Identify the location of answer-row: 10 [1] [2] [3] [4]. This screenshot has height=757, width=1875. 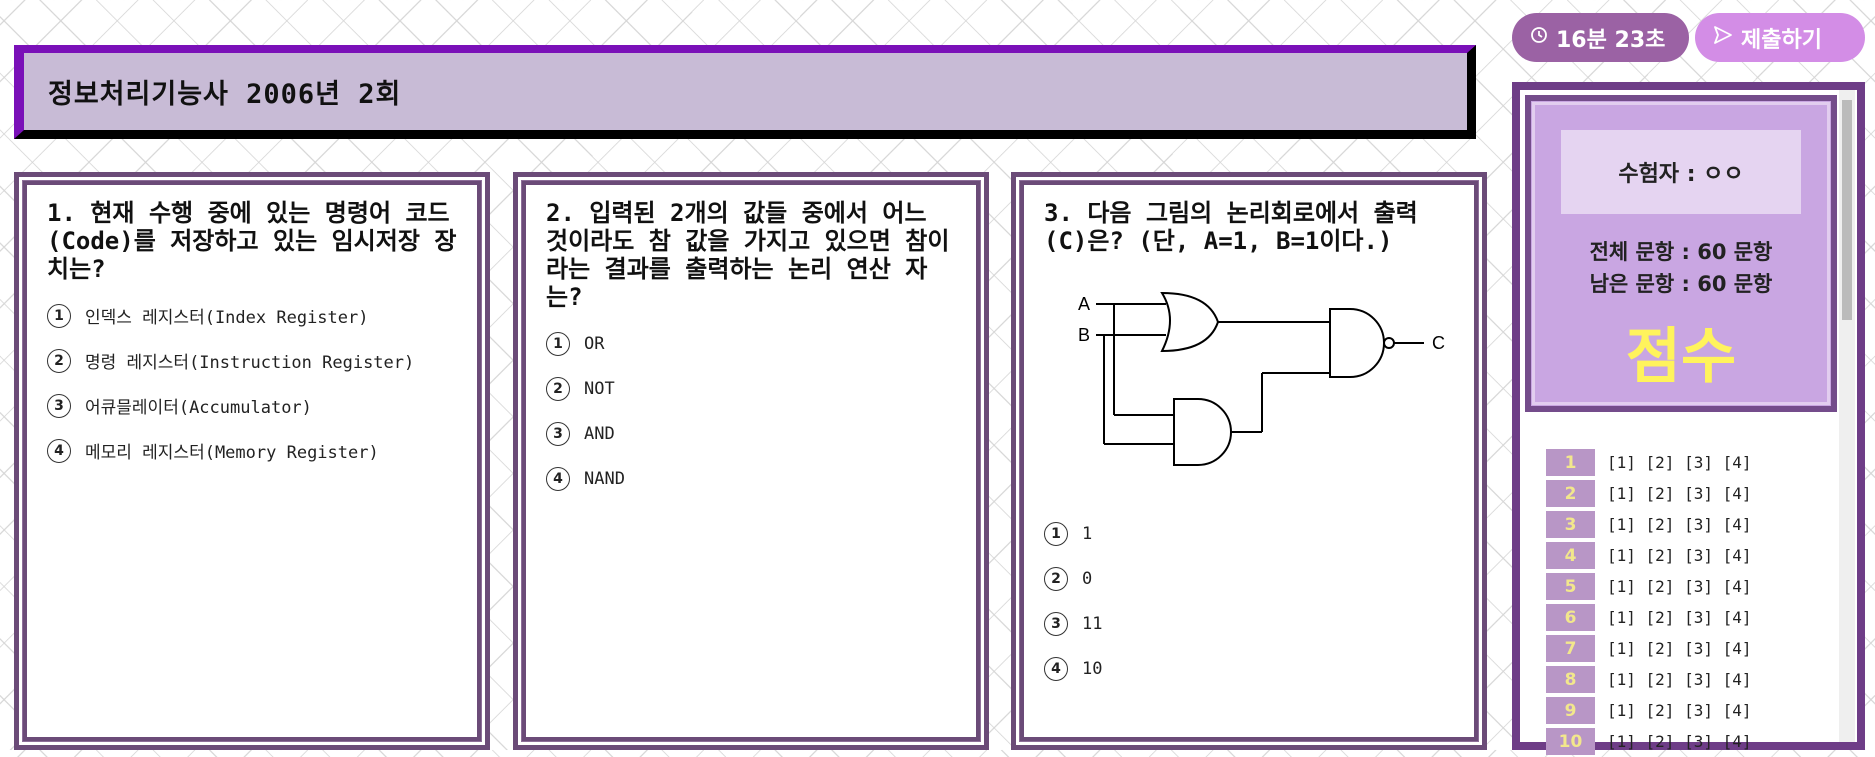
(1686, 741).